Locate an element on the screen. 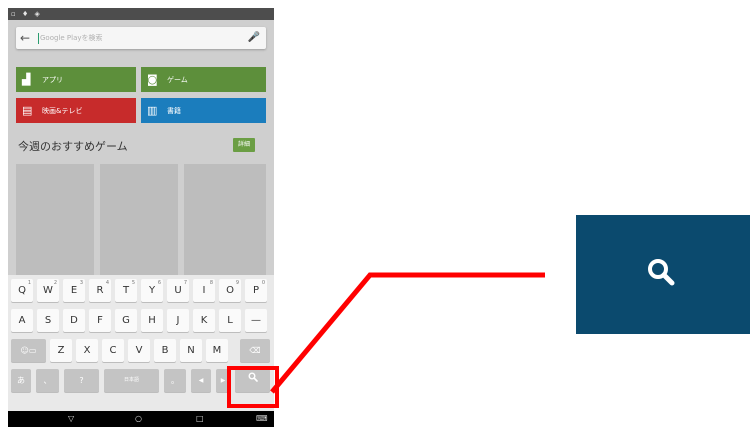 This screenshot has width=750, height=427. key-label: Q is located at coordinates (22, 290).